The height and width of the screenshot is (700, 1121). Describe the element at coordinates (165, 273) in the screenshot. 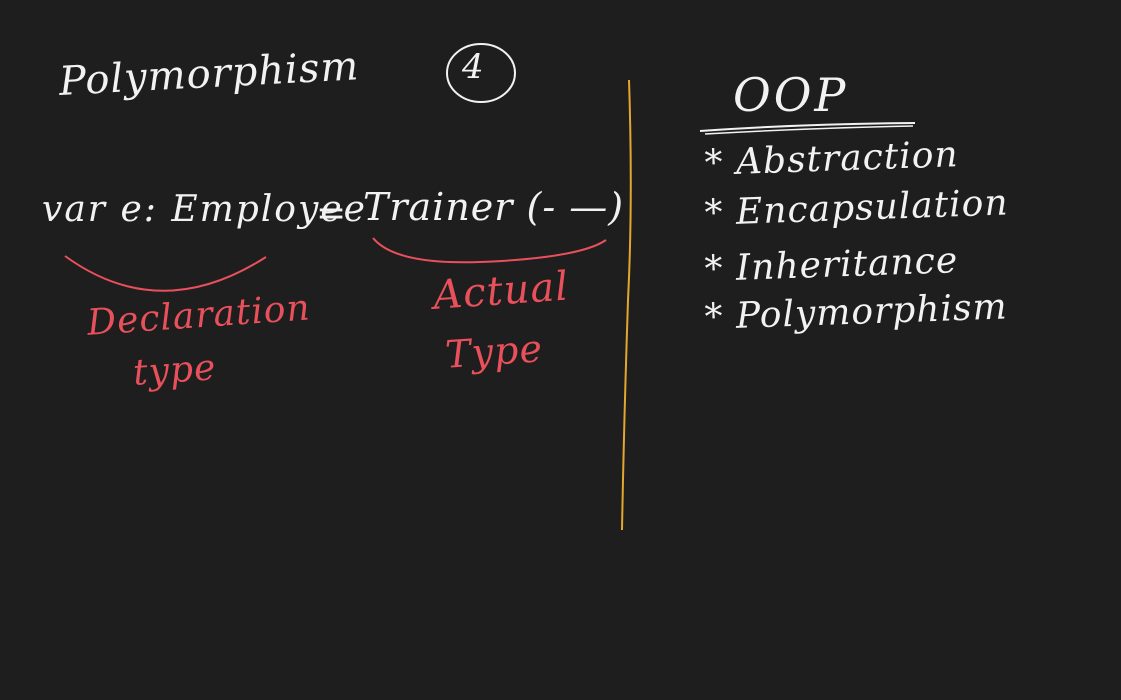

I see `declaration-brace` at that location.